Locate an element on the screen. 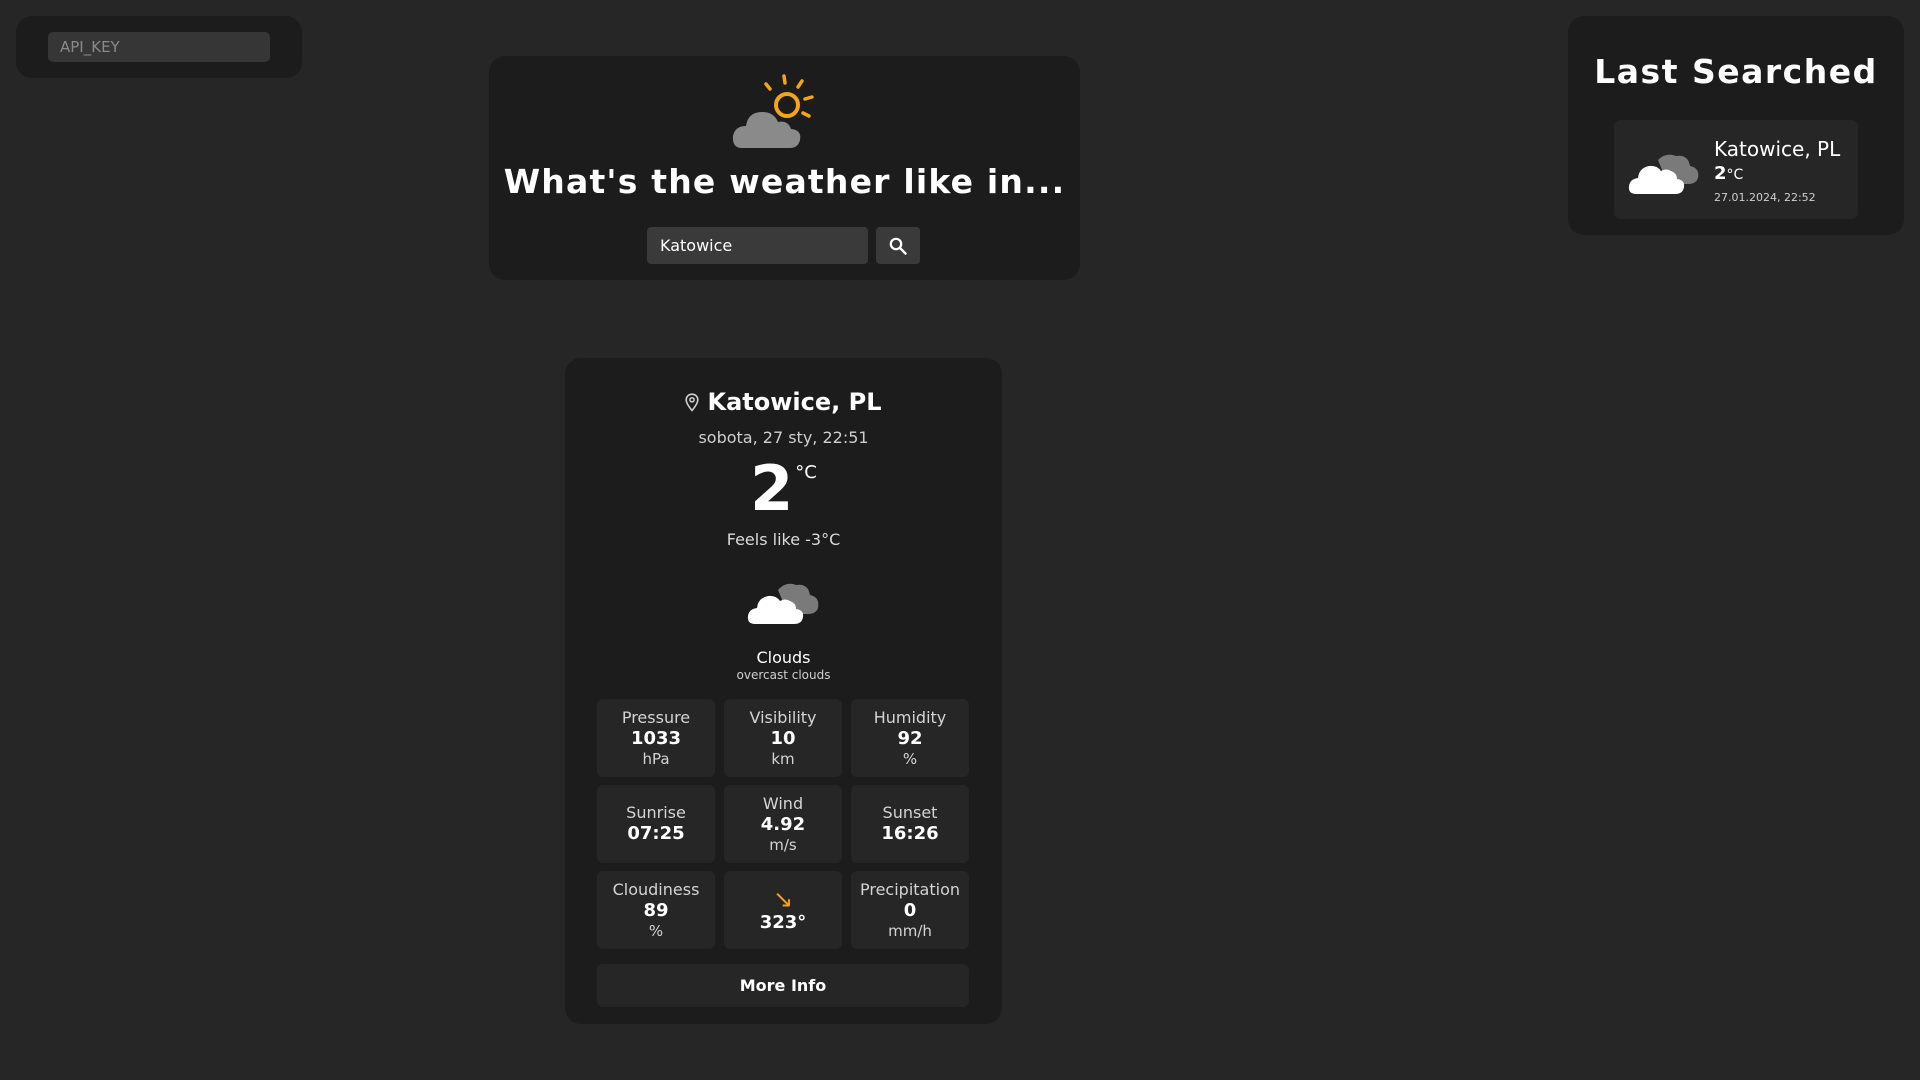 The image size is (1920, 1080). cloudiness-tile: Cloudiness 89 % is located at coordinates (656, 910).